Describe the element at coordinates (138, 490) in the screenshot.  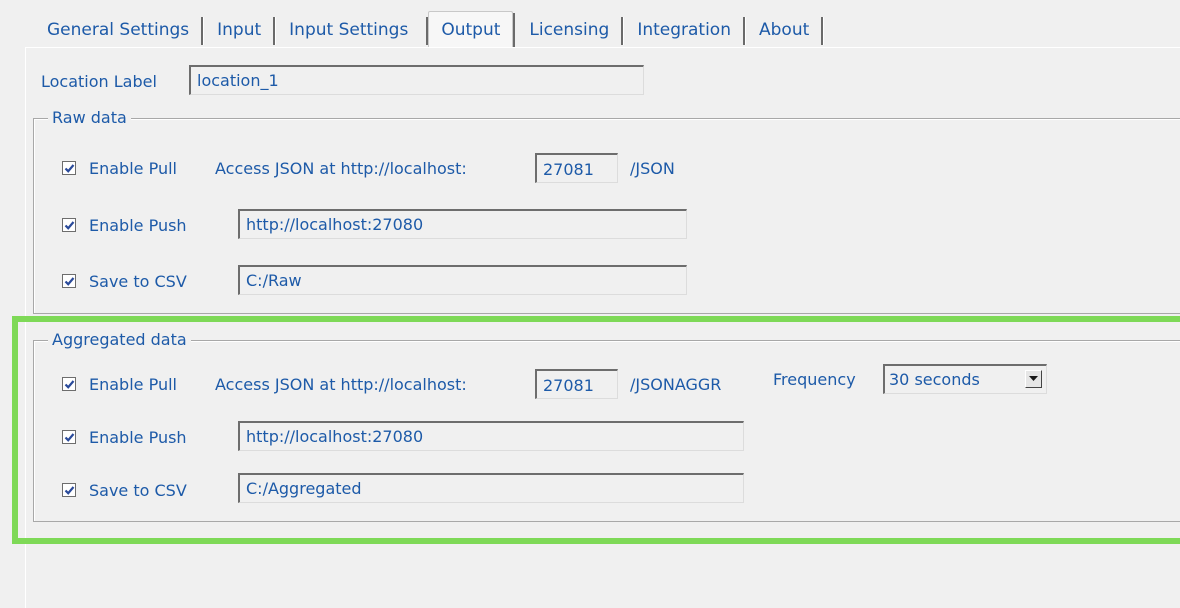
I see `agg-save-csv-label: Save to CSV` at that location.